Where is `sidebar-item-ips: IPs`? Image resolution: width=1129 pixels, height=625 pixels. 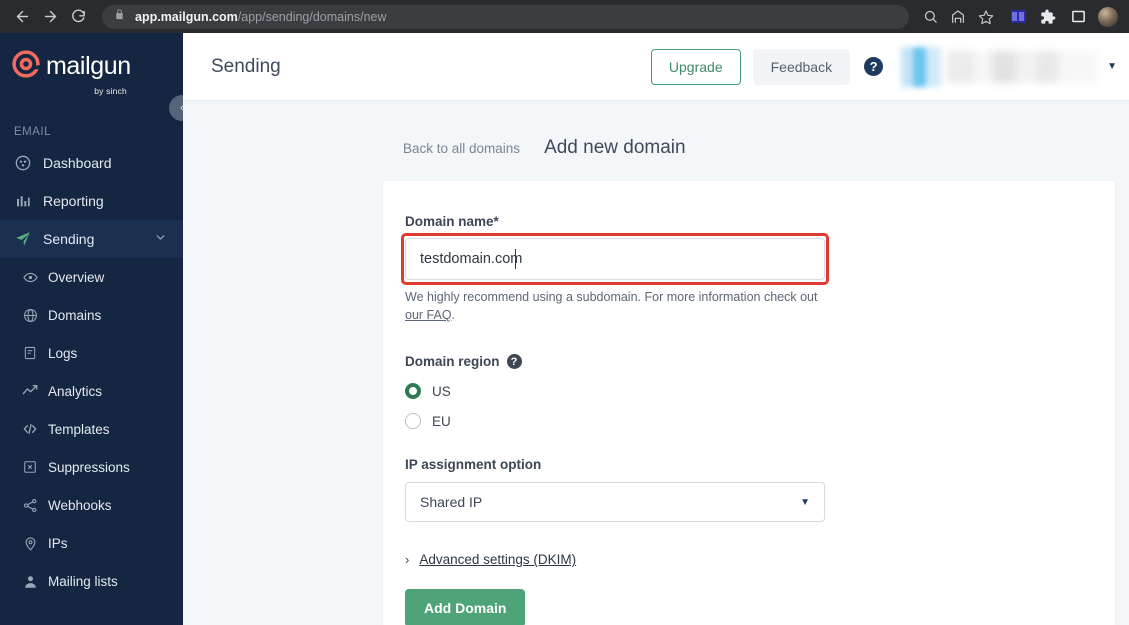 sidebar-item-ips: IPs is located at coordinates (91, 543).